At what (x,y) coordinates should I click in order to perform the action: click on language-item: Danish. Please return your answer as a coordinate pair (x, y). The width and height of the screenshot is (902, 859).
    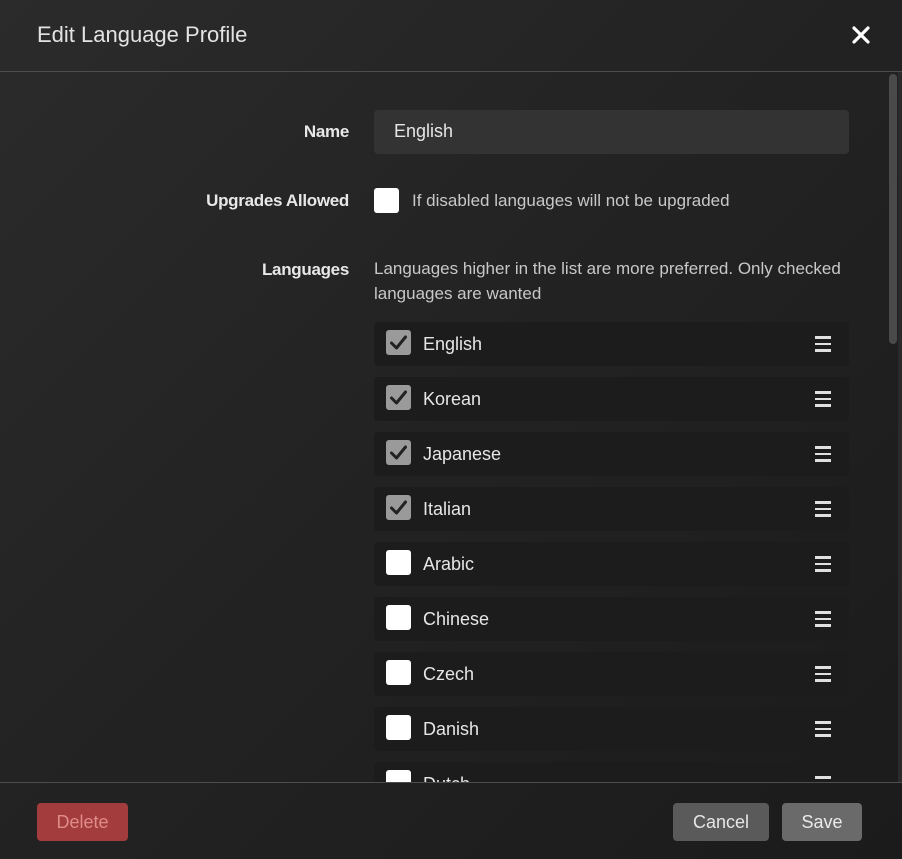
    Looking at the image, I should click on (611, 729).